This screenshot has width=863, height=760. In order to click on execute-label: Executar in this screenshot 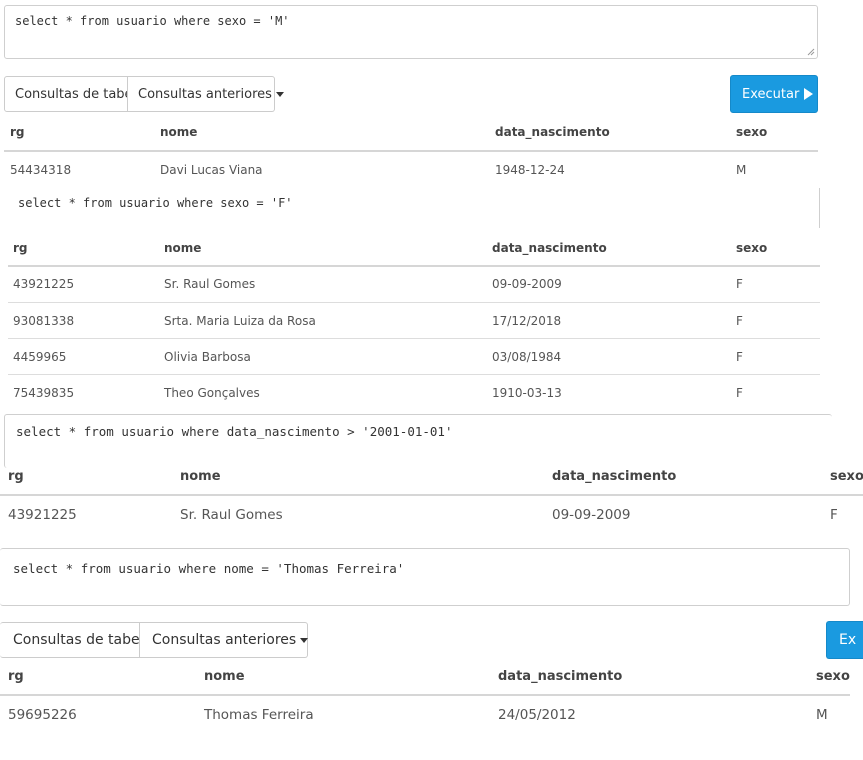, I will do `click(771, 94)`.